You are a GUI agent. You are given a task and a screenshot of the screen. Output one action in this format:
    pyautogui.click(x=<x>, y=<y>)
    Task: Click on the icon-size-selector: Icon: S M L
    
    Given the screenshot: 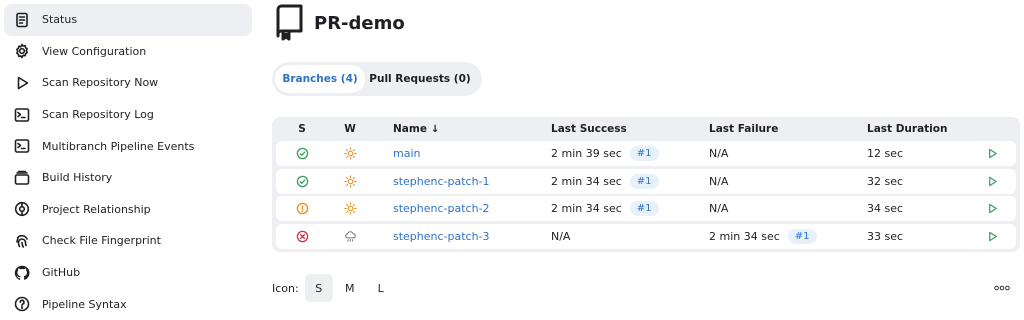 What is the action you would take?
    pyautogui.click(x=333, y=288)
    